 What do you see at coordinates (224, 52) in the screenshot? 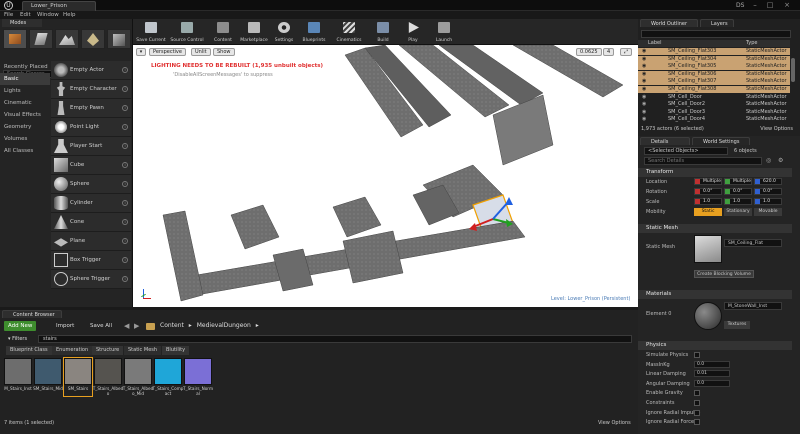
I see `show-button: Show` at bounding box center [224, 52].